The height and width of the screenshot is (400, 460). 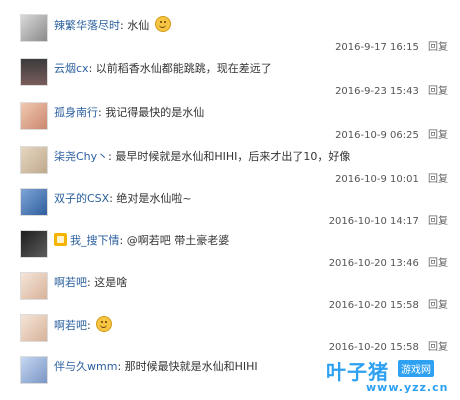 What do you see at coordinates (390, 376) in the screenshot?
I see `site-watermark: 叶子猪 游戏网 www.yzz.cn` at bounding box center [390, 376].